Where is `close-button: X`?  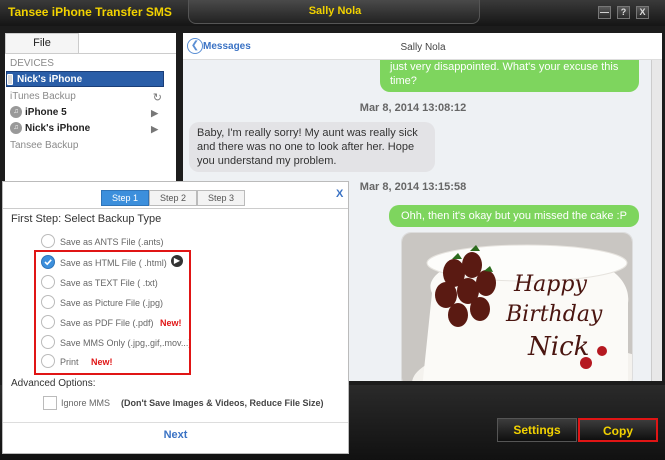
close-button: X is located at coordinates (642, 12).